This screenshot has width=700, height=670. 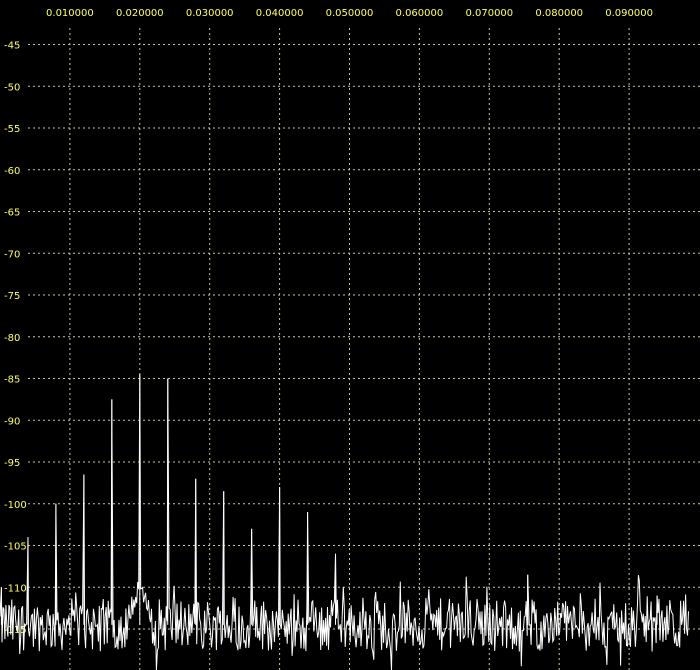 I want to click on x-tick-label: 0.030000, so click(x=210, y=13).